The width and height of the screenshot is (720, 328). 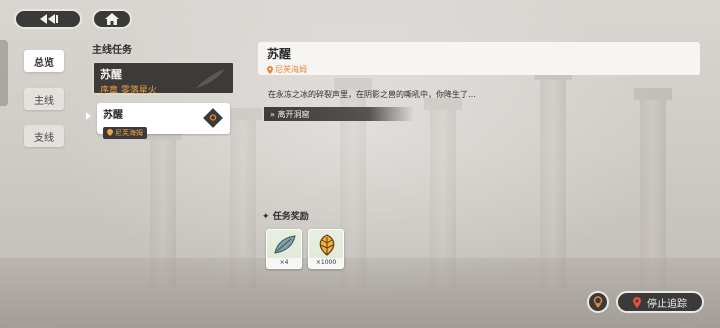 What do you see at coordinates (44, 136) in the screenshot?
I see `tab-side-quest: 支线` at bounding box center [44, 136].